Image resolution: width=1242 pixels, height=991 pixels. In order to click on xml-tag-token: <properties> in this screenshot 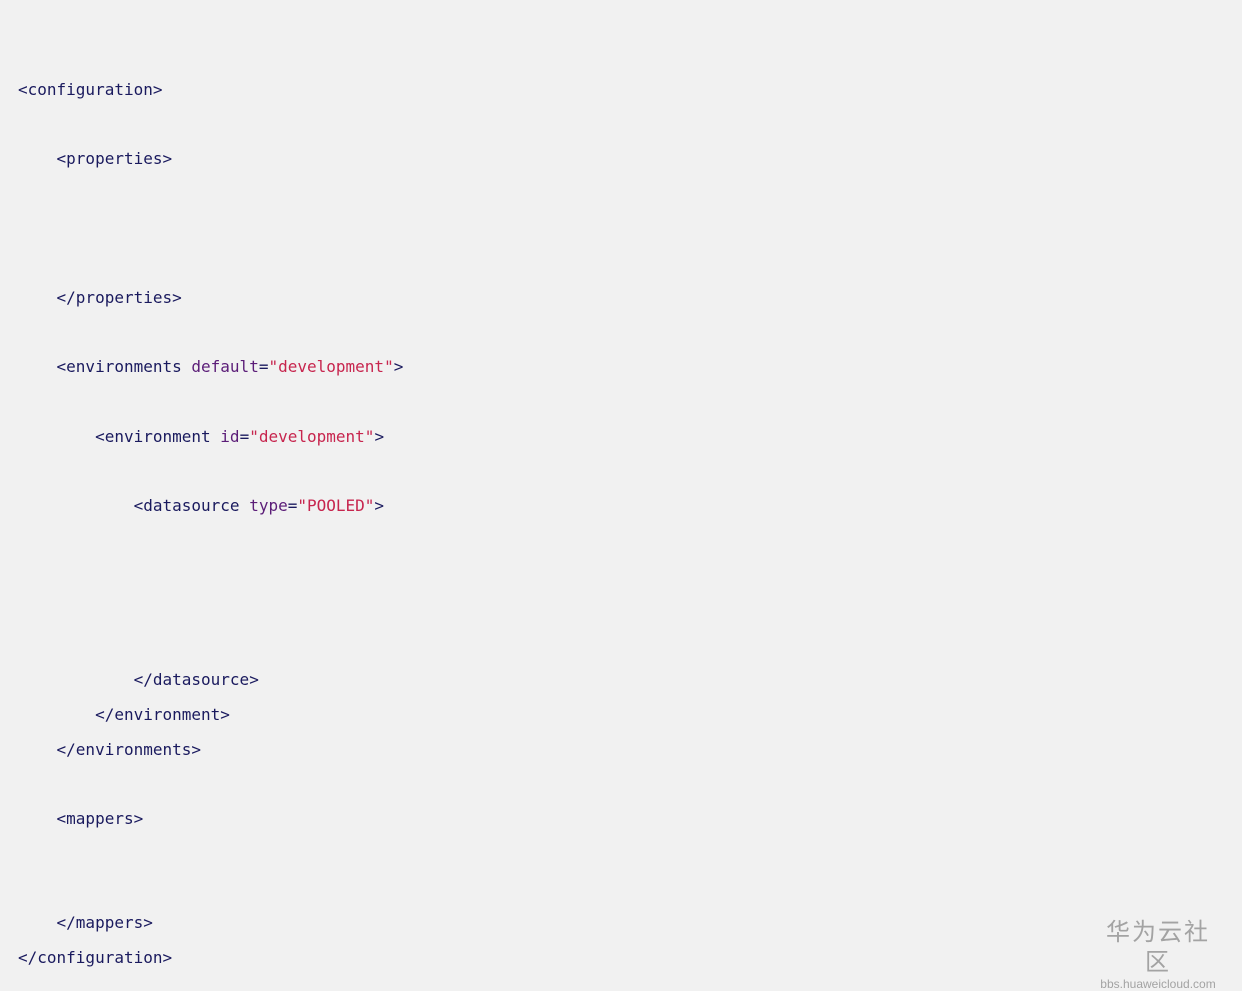, I will do `click(114, 158)`.